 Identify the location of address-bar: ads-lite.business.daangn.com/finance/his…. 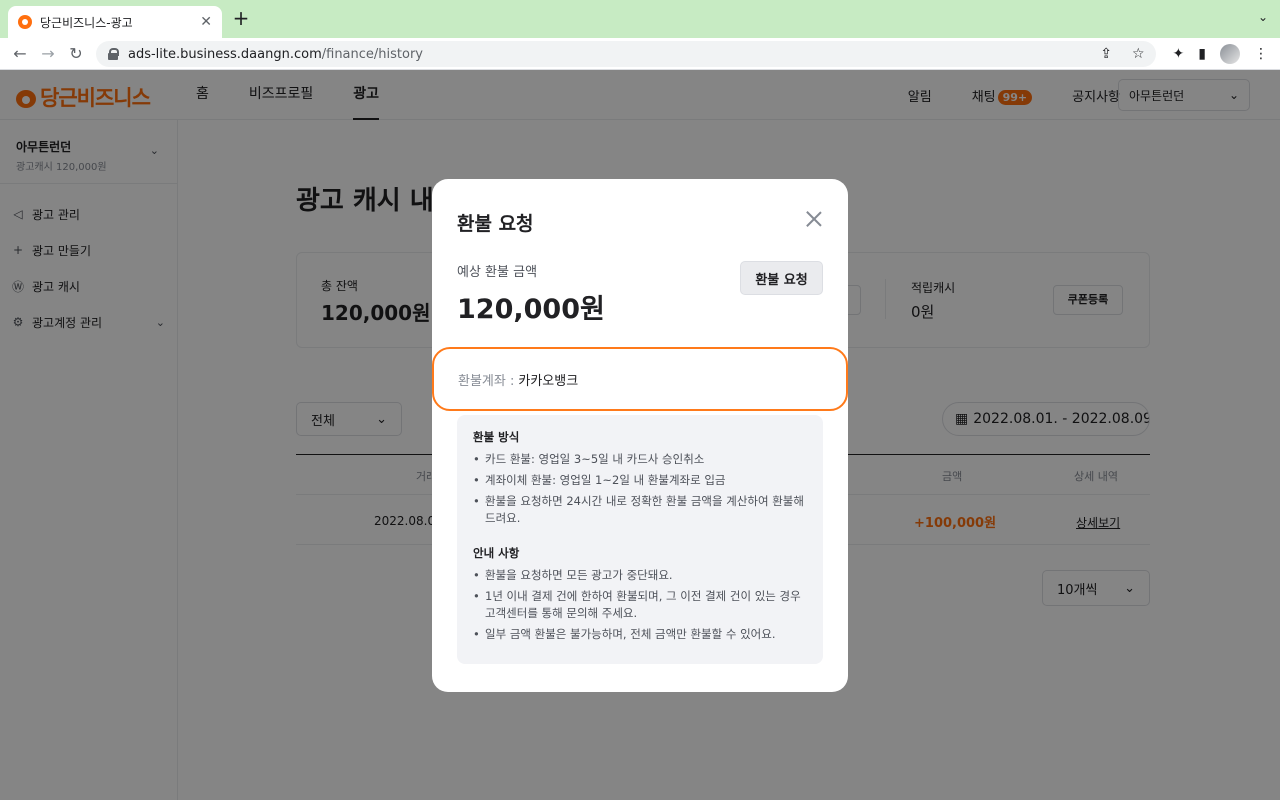
(626, 54).